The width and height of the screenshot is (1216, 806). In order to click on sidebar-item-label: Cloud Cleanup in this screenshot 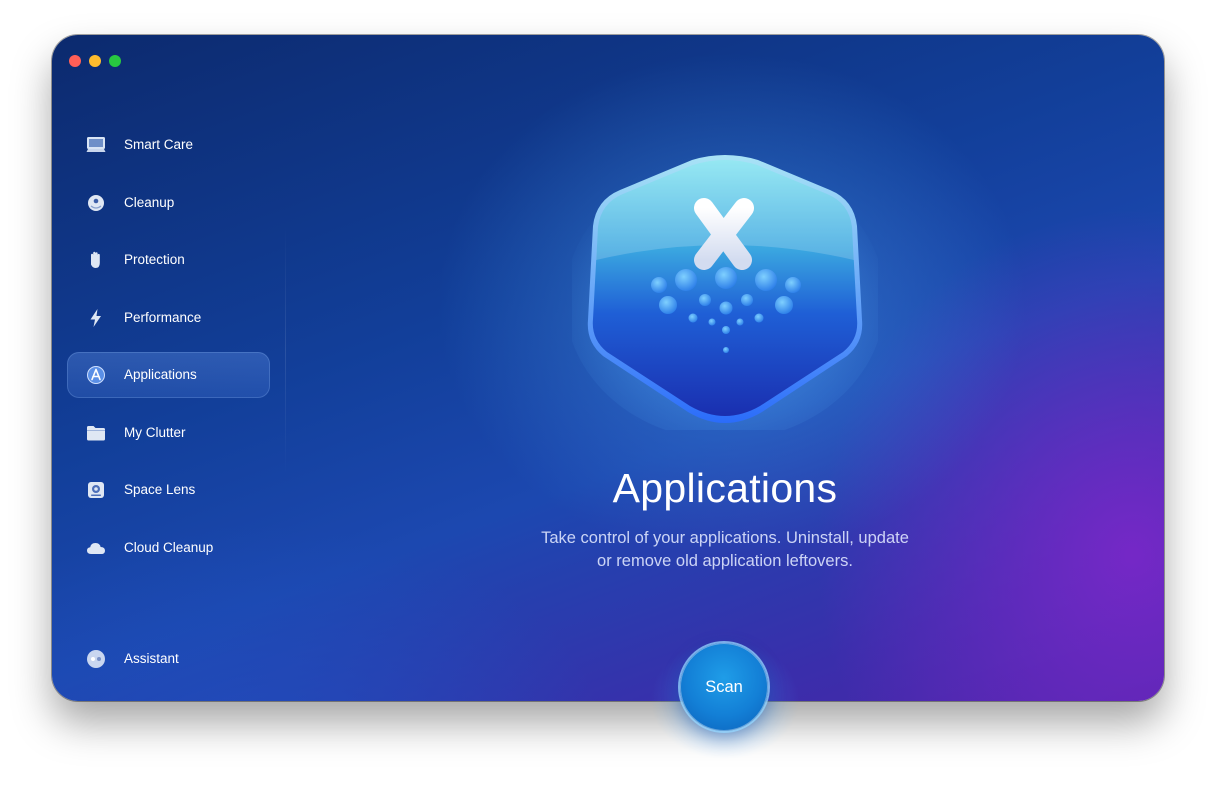, I will do `click(169, 547)`.